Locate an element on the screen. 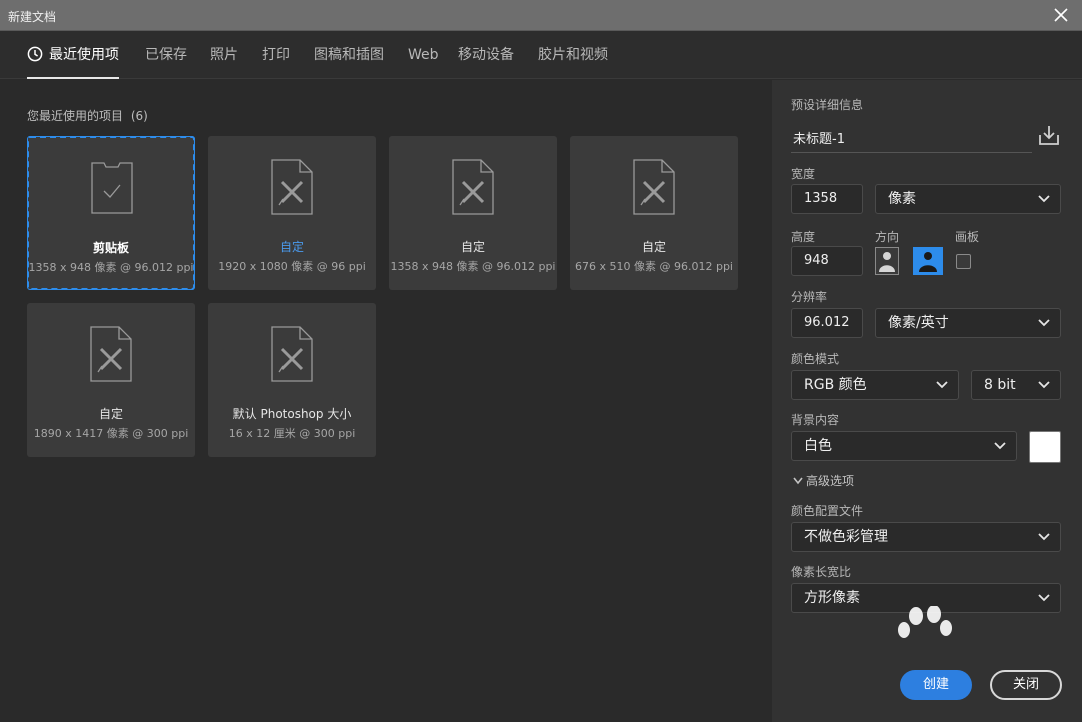 This screenshot has height=722, width=1082. item-name: 默认 Photoshop 大小 is located at coordinates (292, 414).